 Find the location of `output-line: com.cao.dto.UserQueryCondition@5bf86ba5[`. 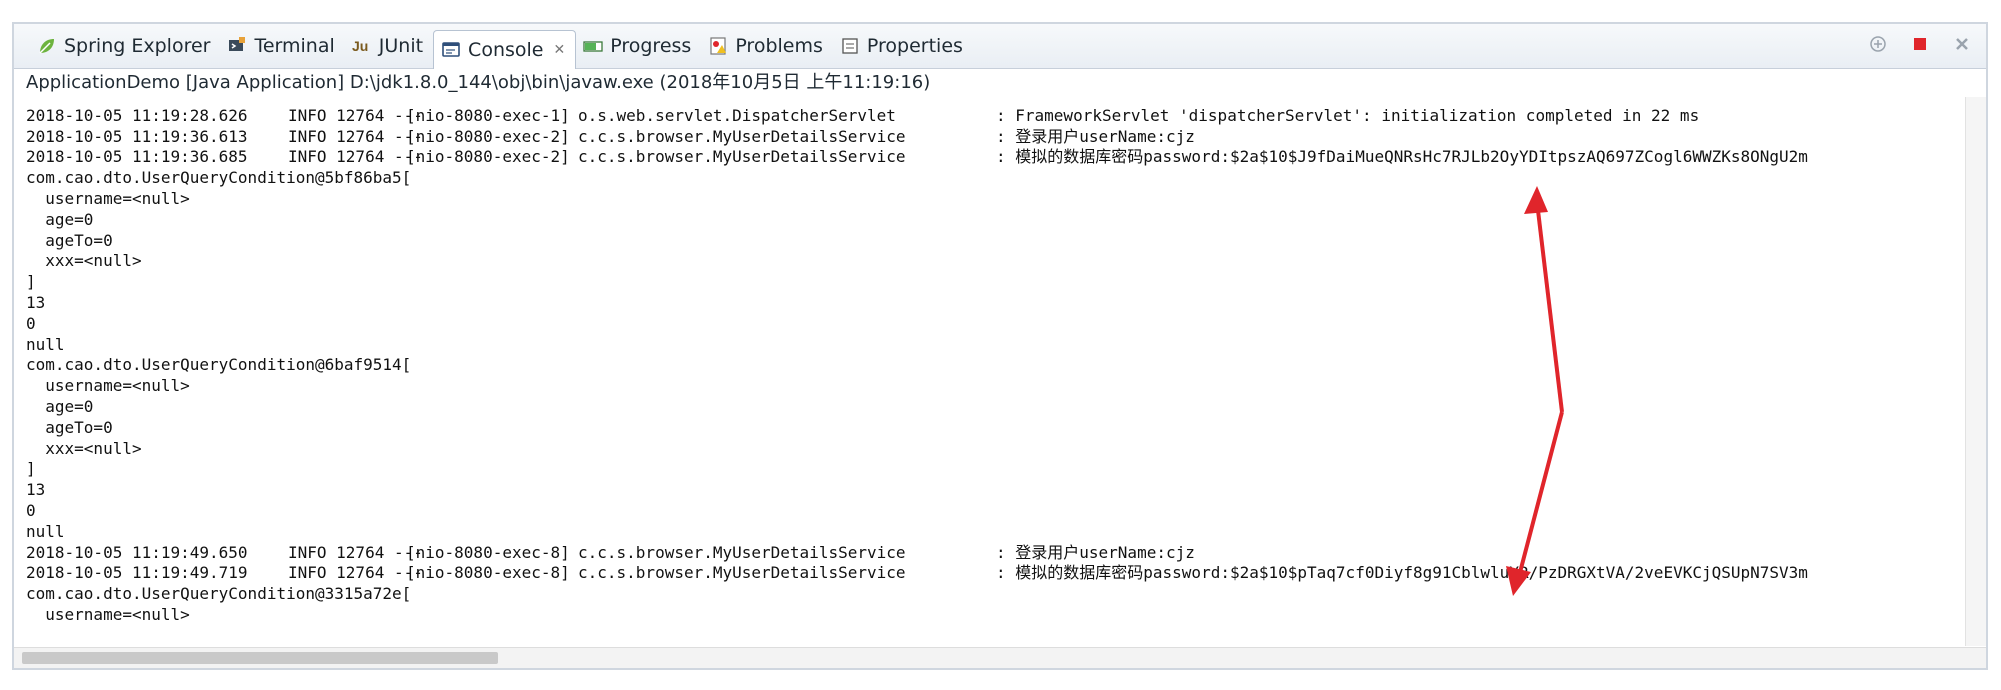

output-line: com.cao.dto.UserQueryCondition@5bf86ba5[ is located at coordinates (219, 178).